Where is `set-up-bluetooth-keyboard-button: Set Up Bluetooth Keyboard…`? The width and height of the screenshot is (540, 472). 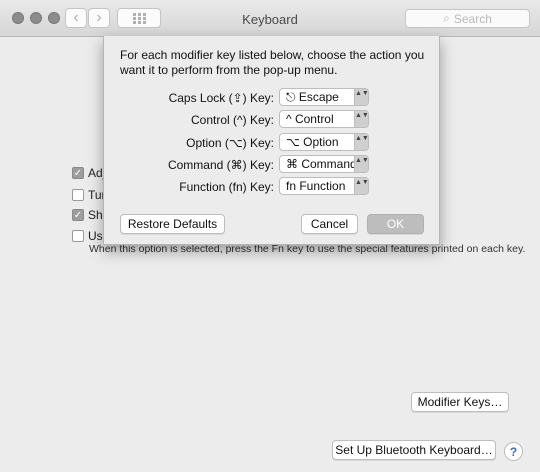
set-up-bluetooth-keyboard-button: Set Up Bluetooth Keyboard… is located at coordinates (414, 450).